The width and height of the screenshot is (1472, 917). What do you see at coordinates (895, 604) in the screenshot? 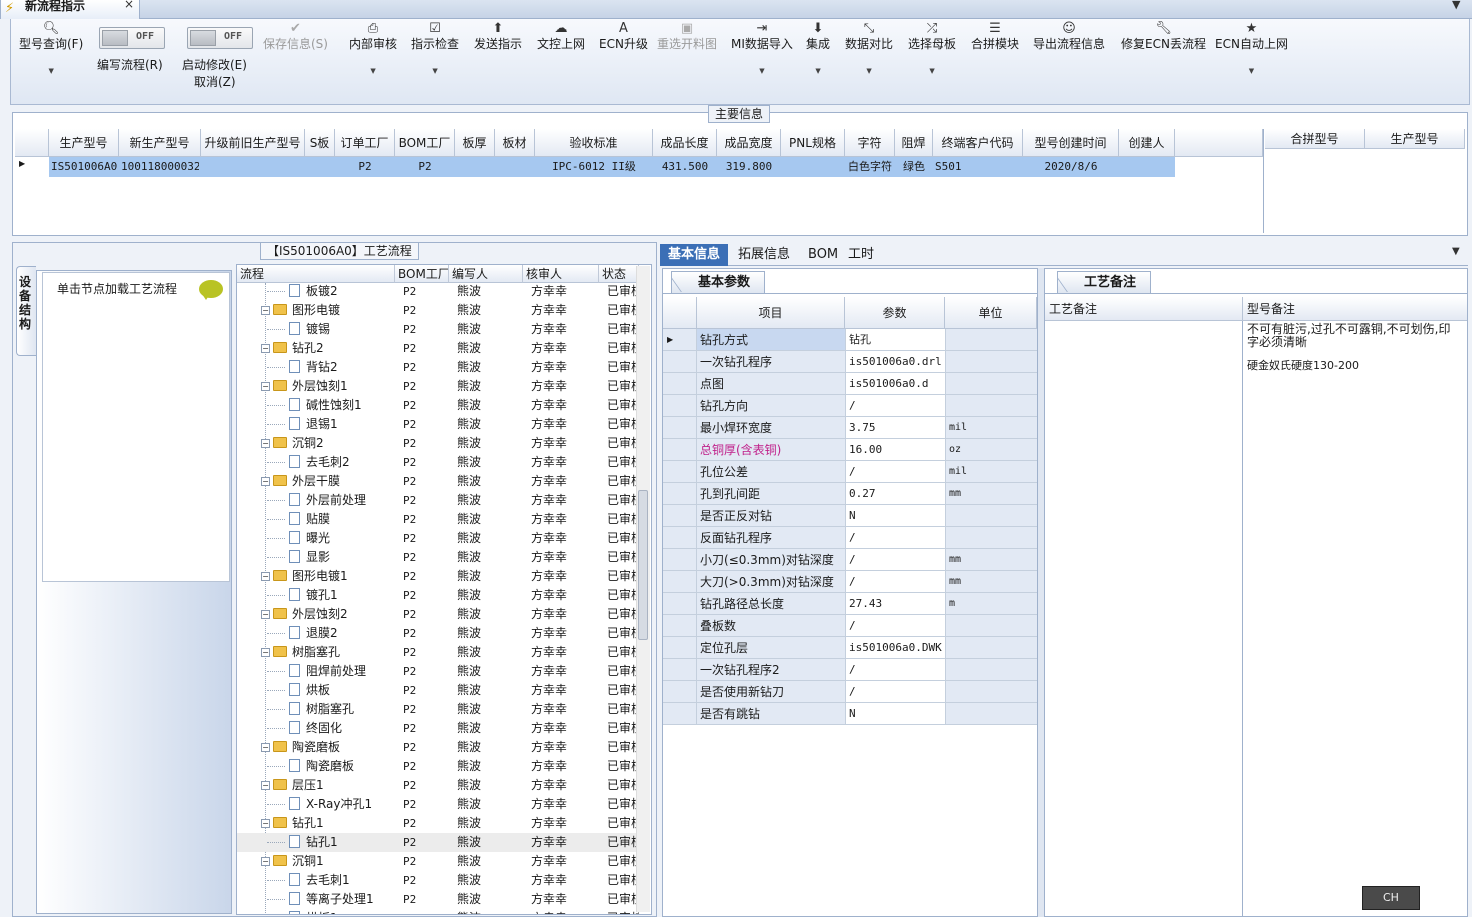
I see `param-value: 27.43` at bounding box center [895, 604].